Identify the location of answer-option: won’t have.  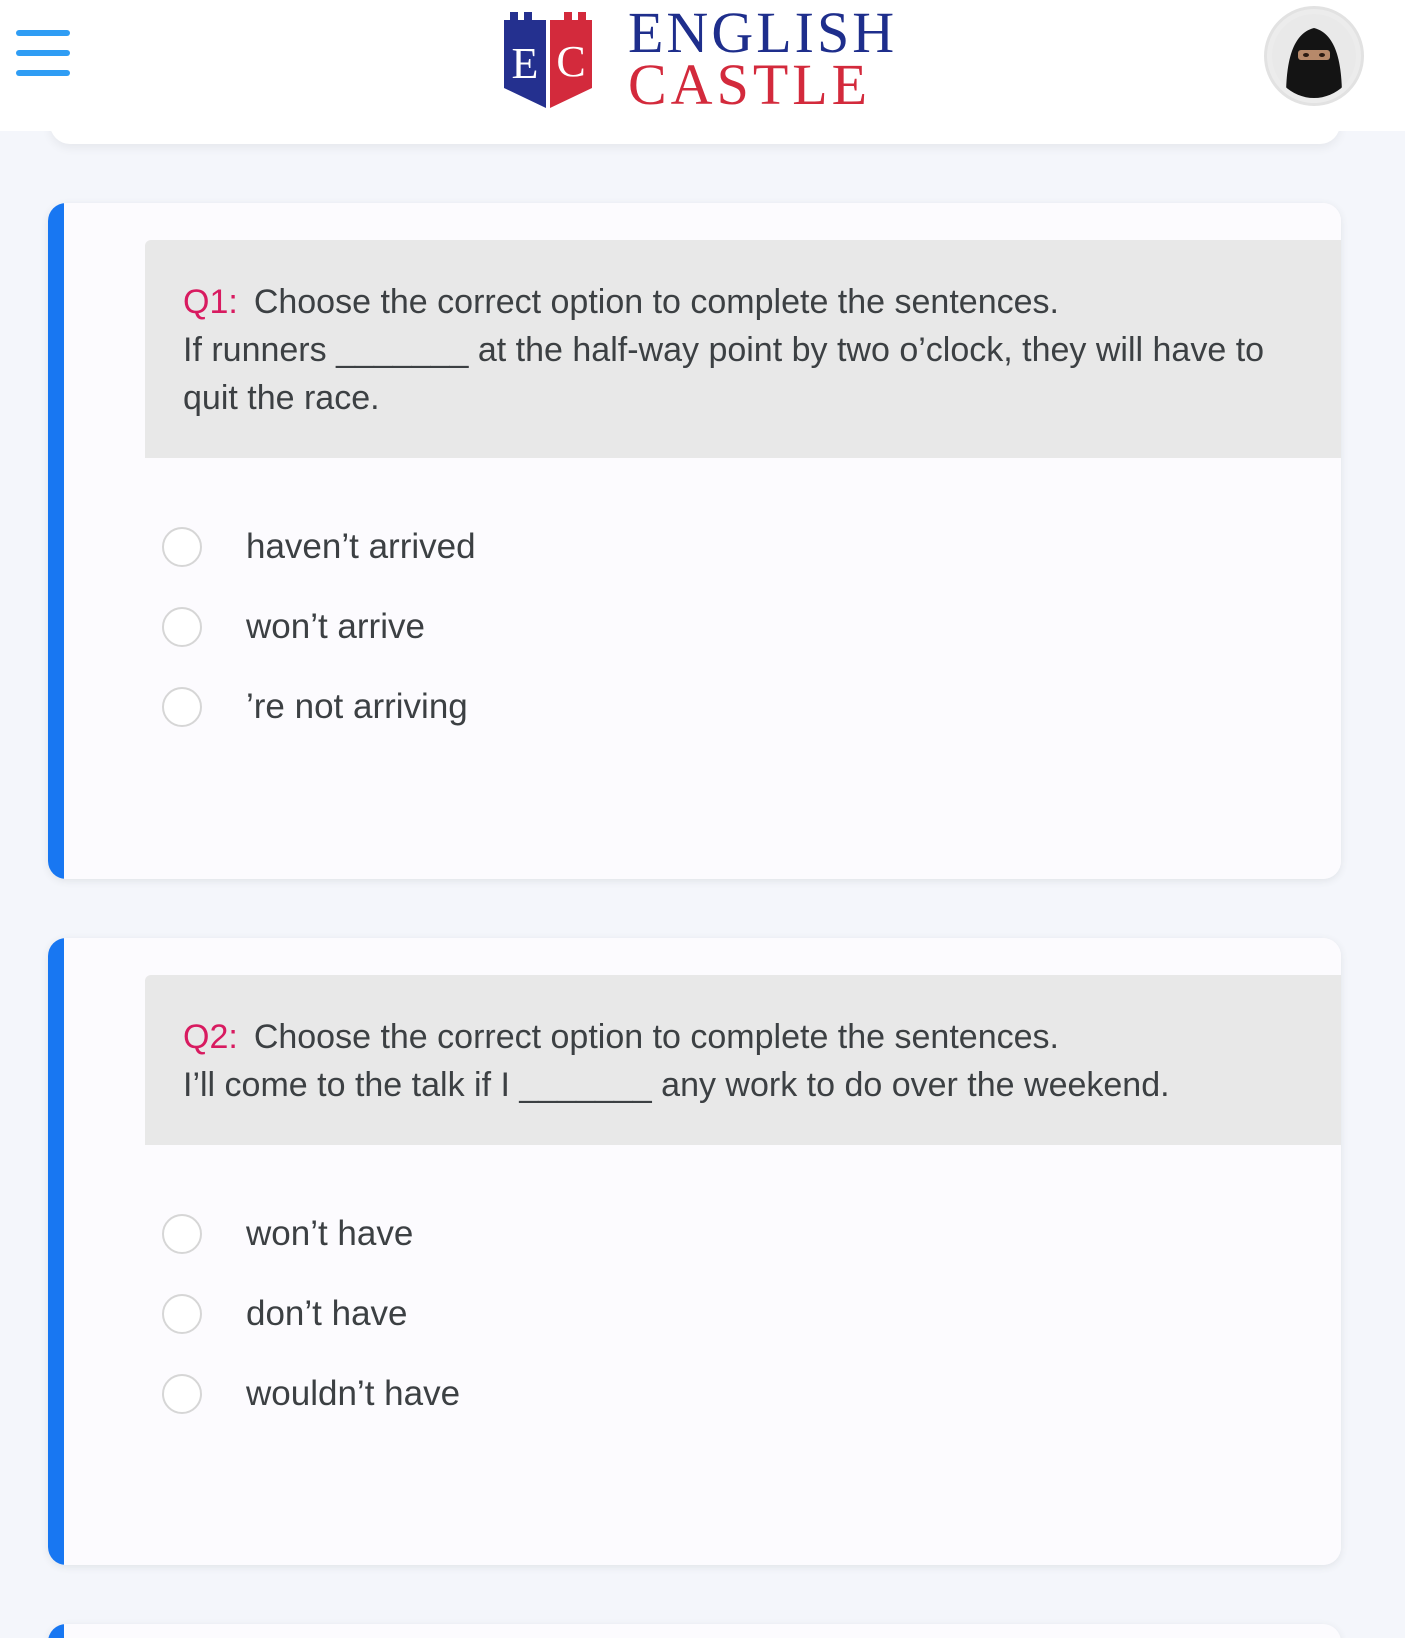
(311, 1234).